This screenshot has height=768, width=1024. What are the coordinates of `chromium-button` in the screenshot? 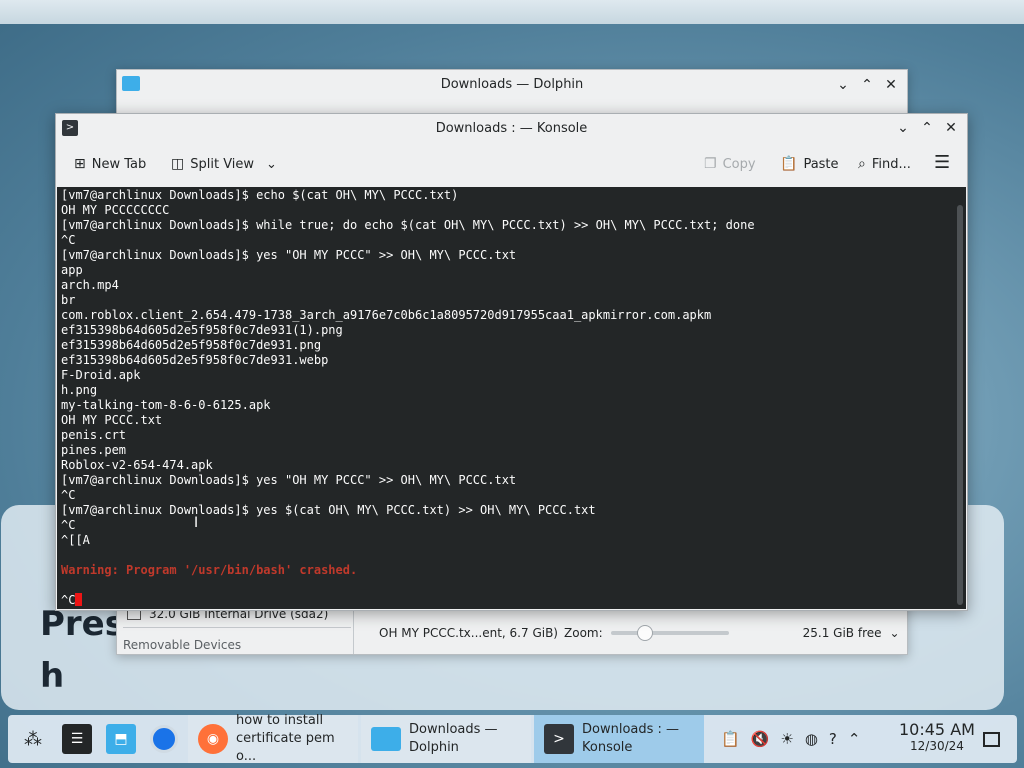 It's located at (164, 739).